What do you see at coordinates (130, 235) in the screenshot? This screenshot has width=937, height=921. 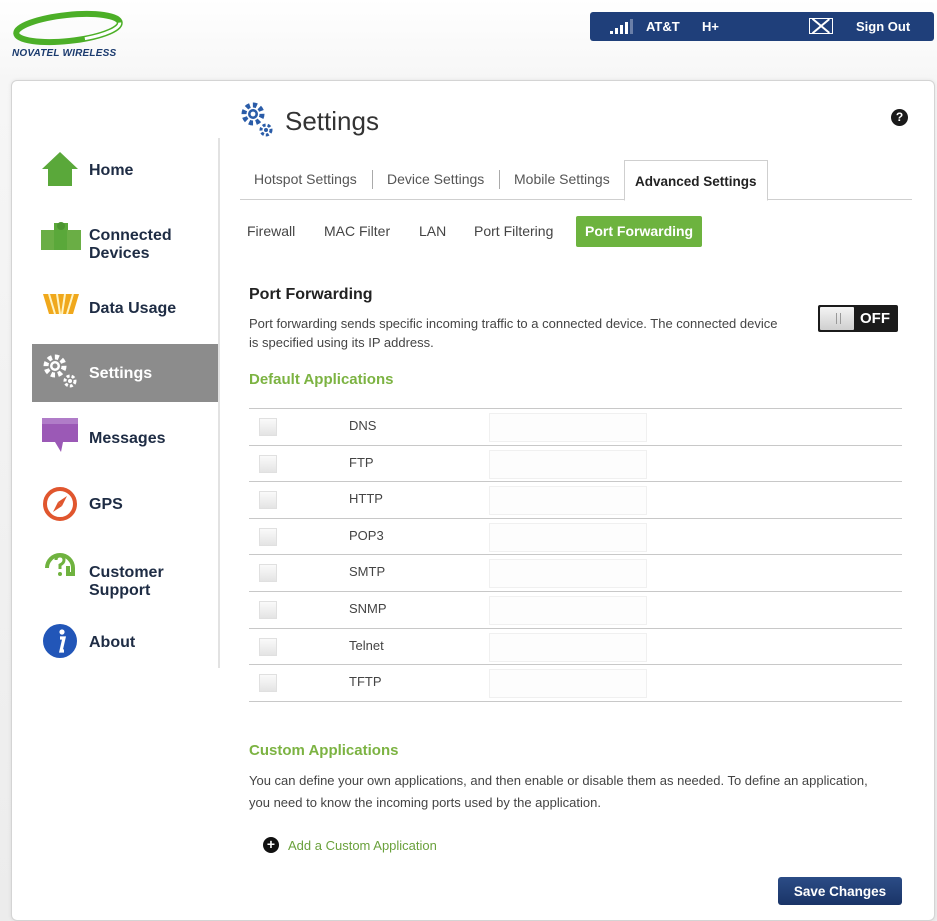 I see `sidebar-item-label: Connected` at bounding box center [130, 235].